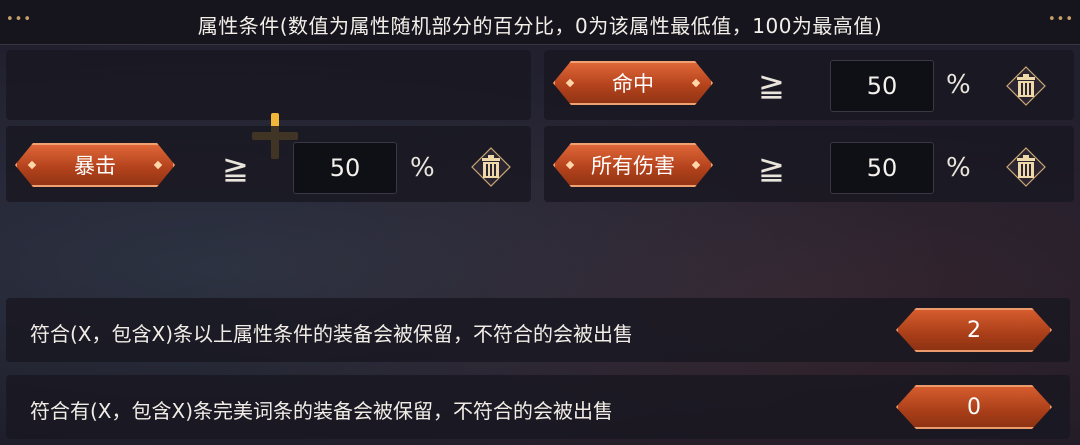 This screenshot has width=1080, height=445. Describe the element at coordinates (633, 165) in the screenshot. I see `attribute-selector-all-damage: 所有伤害` at that location.